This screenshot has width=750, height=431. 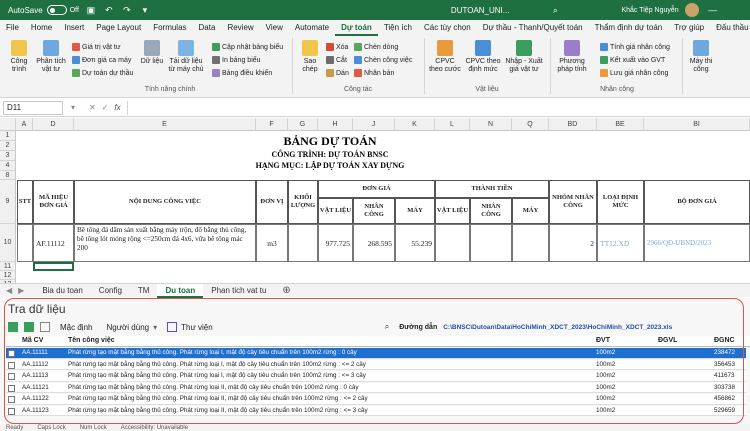 What do you see at coordinates (356, 28) in the screenshot?
I see `ribbon-tab: Dự toán` at bounding box center [356, 28].